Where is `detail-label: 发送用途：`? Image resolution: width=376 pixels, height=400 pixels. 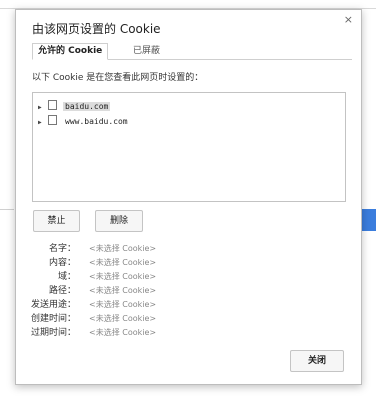
detail-label: 发送用途： is located at coordinates (53, 305).